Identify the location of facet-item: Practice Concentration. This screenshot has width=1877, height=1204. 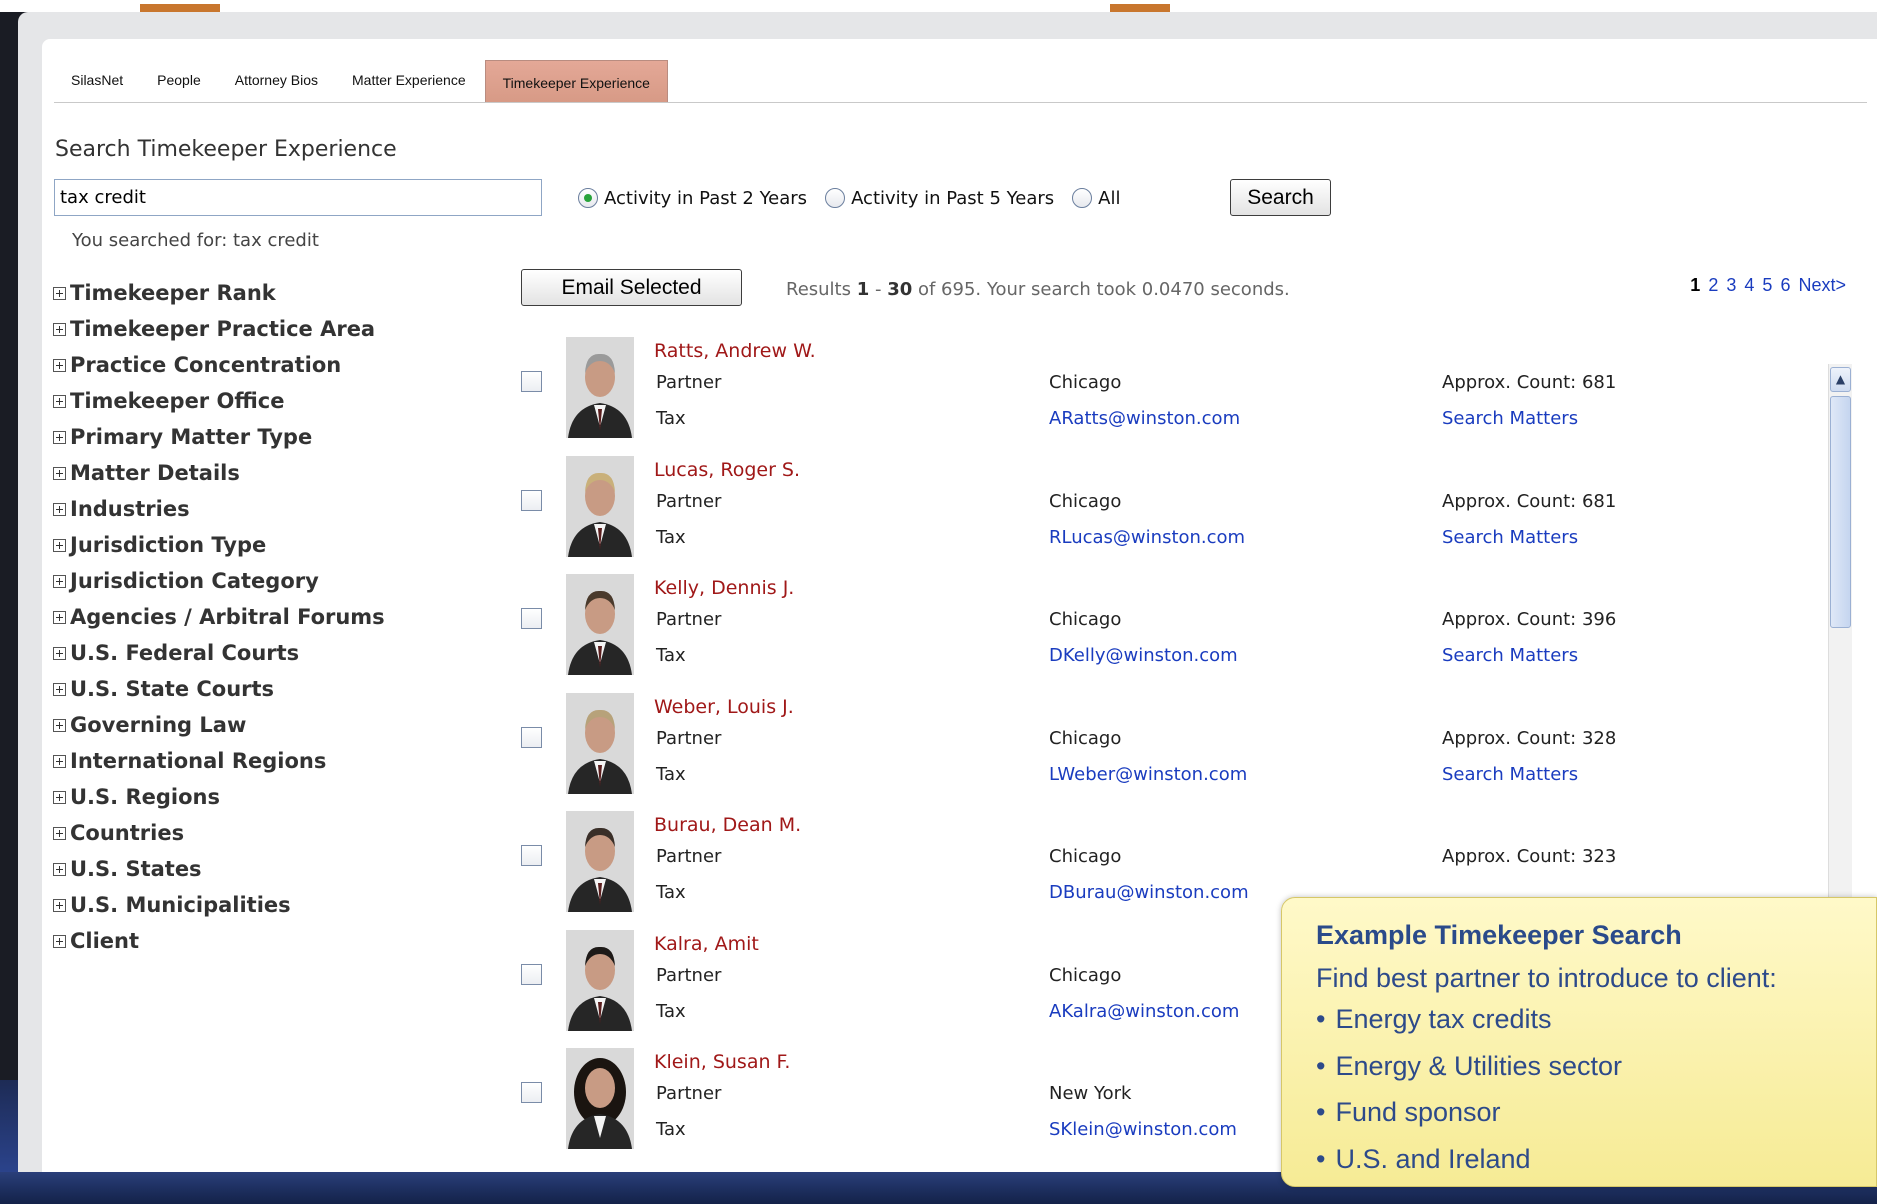
(219, 365).